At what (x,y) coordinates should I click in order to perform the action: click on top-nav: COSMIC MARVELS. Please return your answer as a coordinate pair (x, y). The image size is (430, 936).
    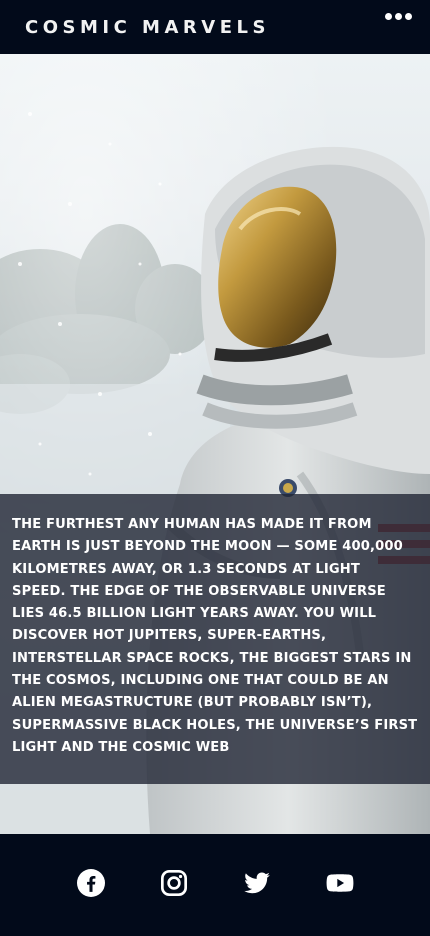
    Looking at the image, I should click on (215, 27).